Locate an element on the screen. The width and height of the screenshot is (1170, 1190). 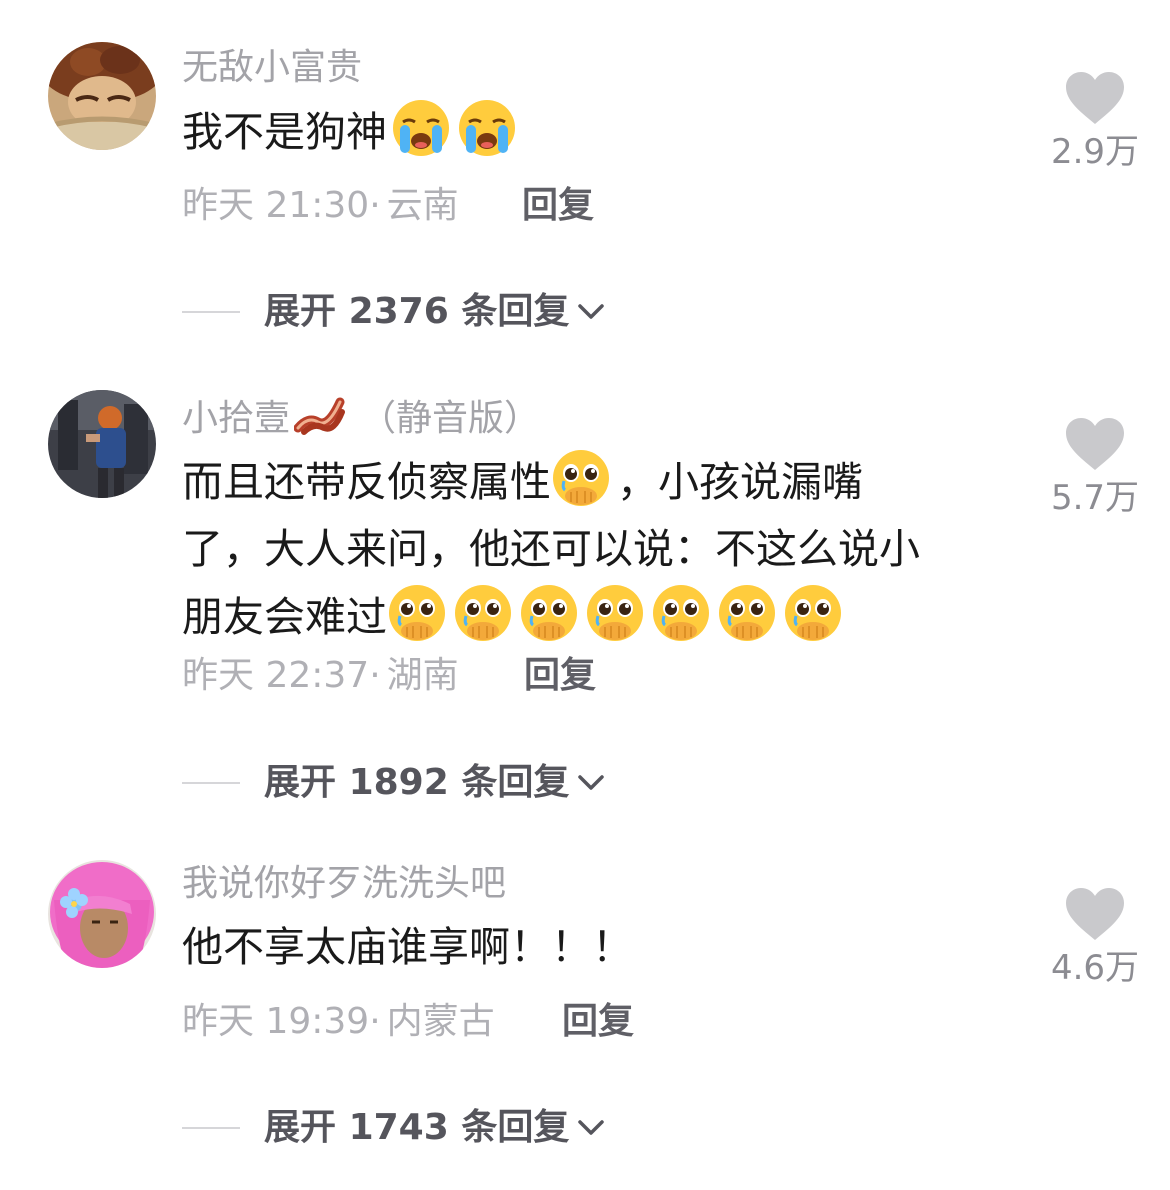
username-suffix: （静音版） is located at coordinates (450, 418).